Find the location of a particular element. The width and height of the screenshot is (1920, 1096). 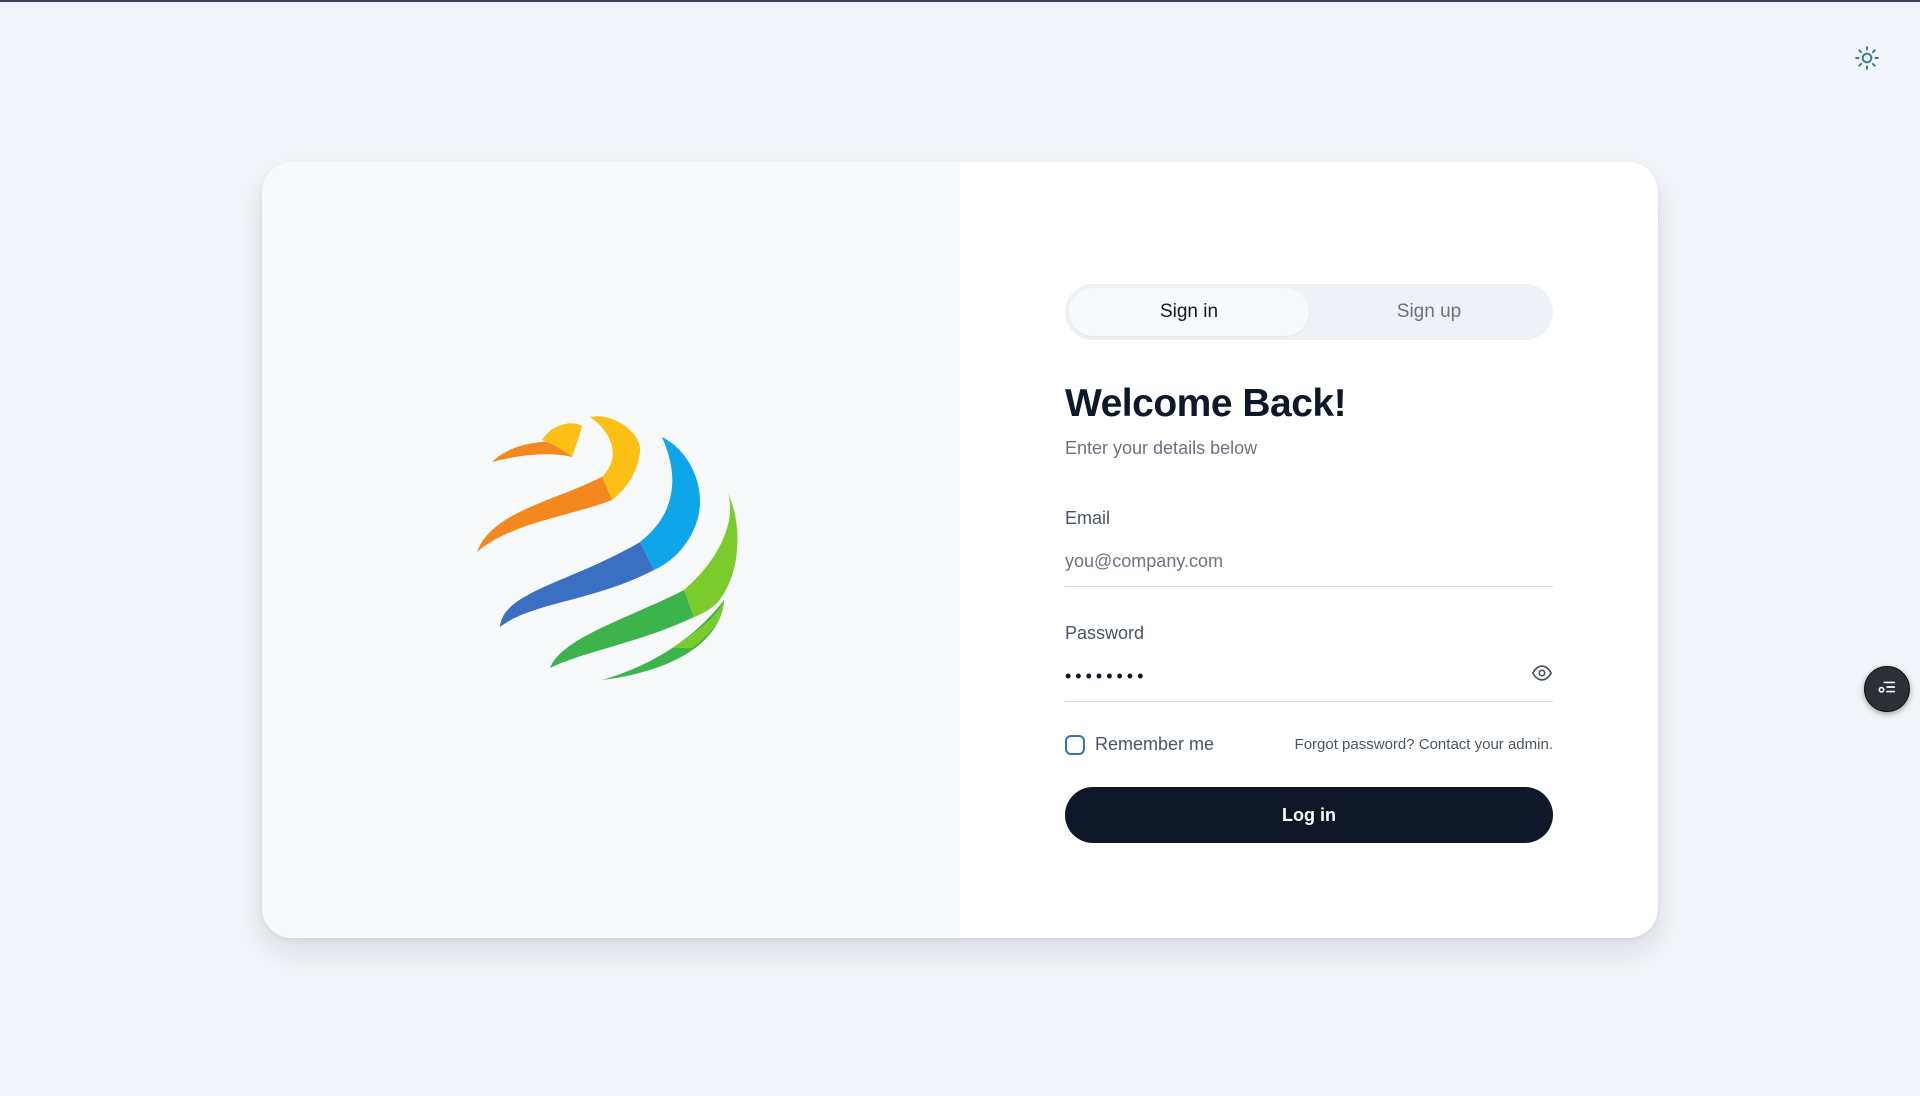

email-field-wrapper is located at coordinates (1309, 558).